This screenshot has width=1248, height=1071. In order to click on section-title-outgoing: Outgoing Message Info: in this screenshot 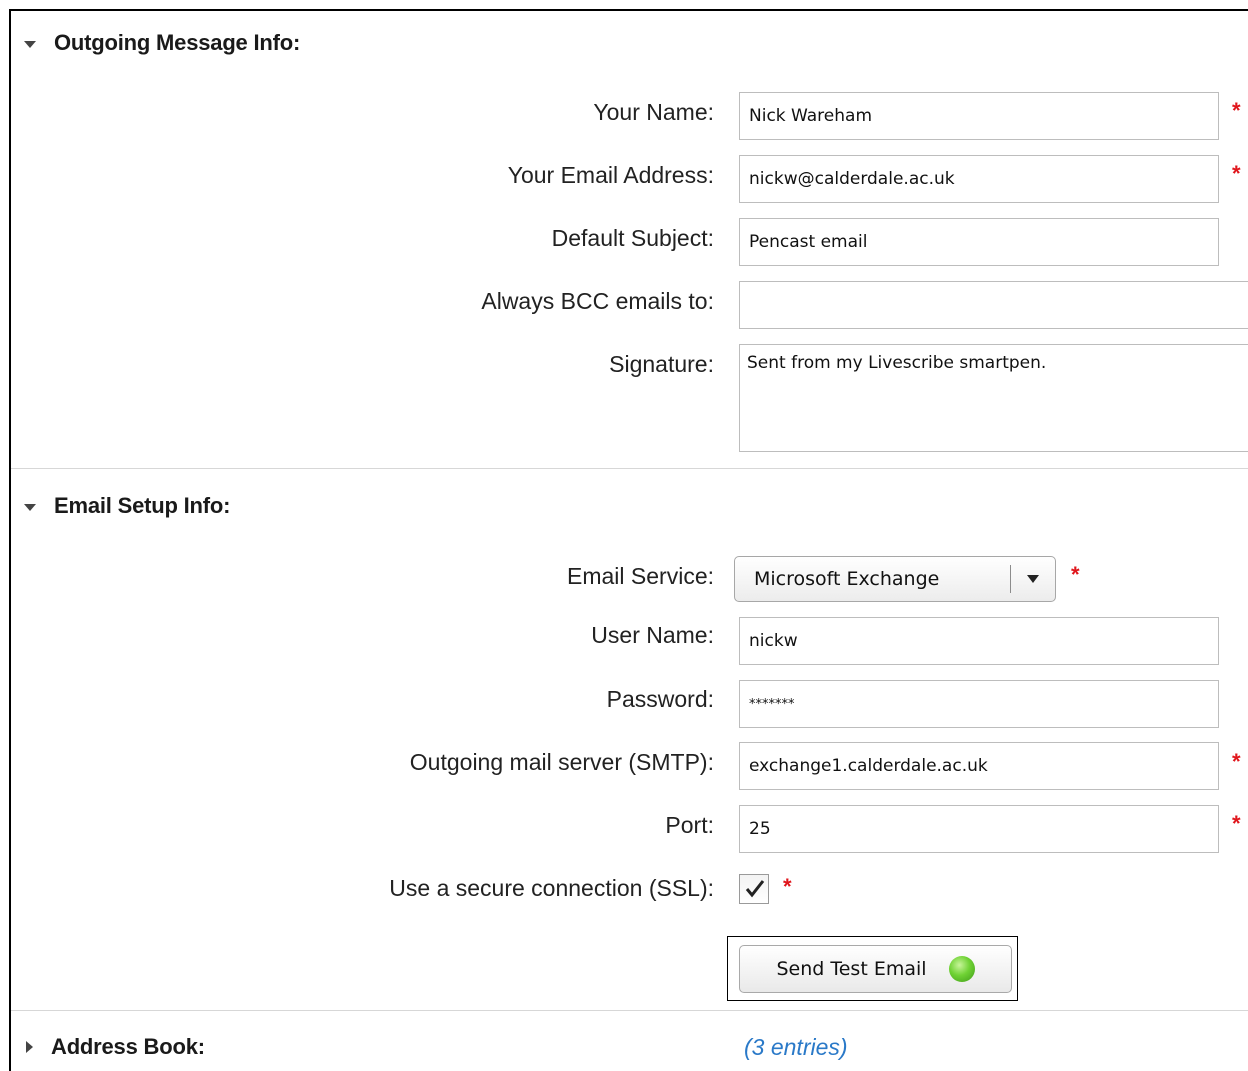, I will do `click(177, 42)`.